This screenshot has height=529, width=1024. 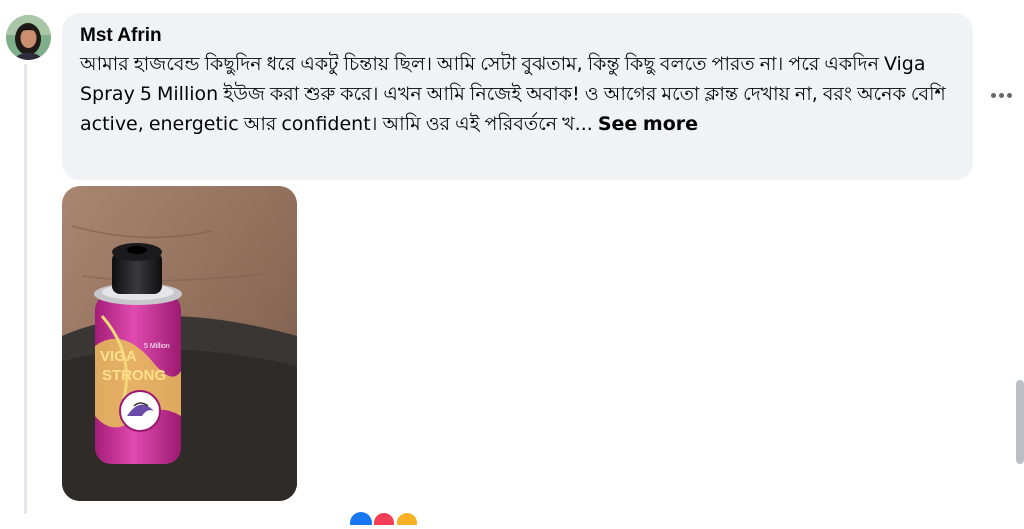 What do you see at coordinates (134, 375) in the screenshot?
I see `svg-text: STRONG` at bounding box center [134, 375].